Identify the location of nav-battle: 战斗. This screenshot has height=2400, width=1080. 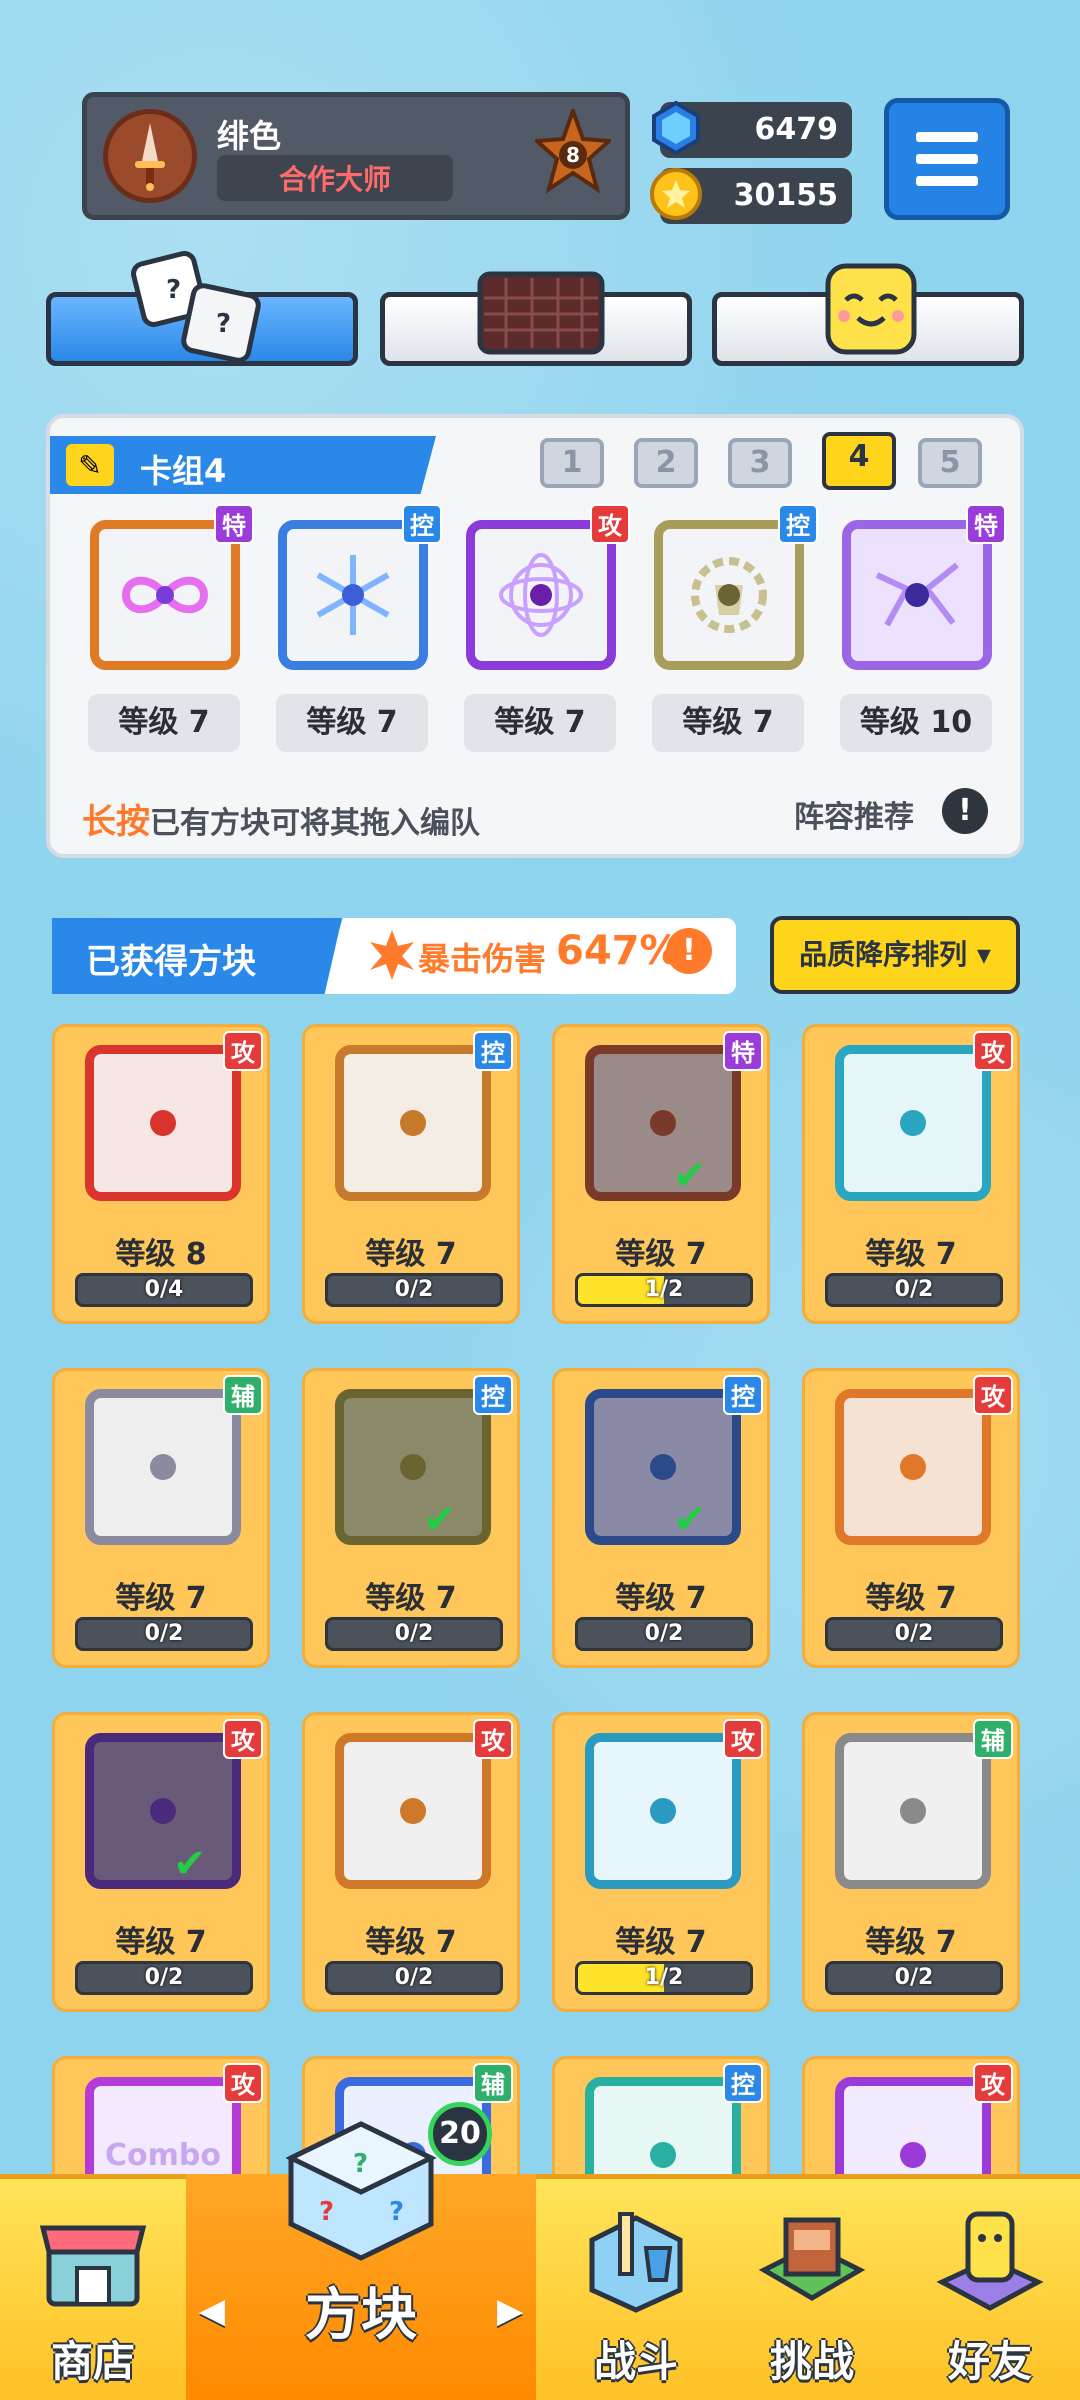
(636, 2287).